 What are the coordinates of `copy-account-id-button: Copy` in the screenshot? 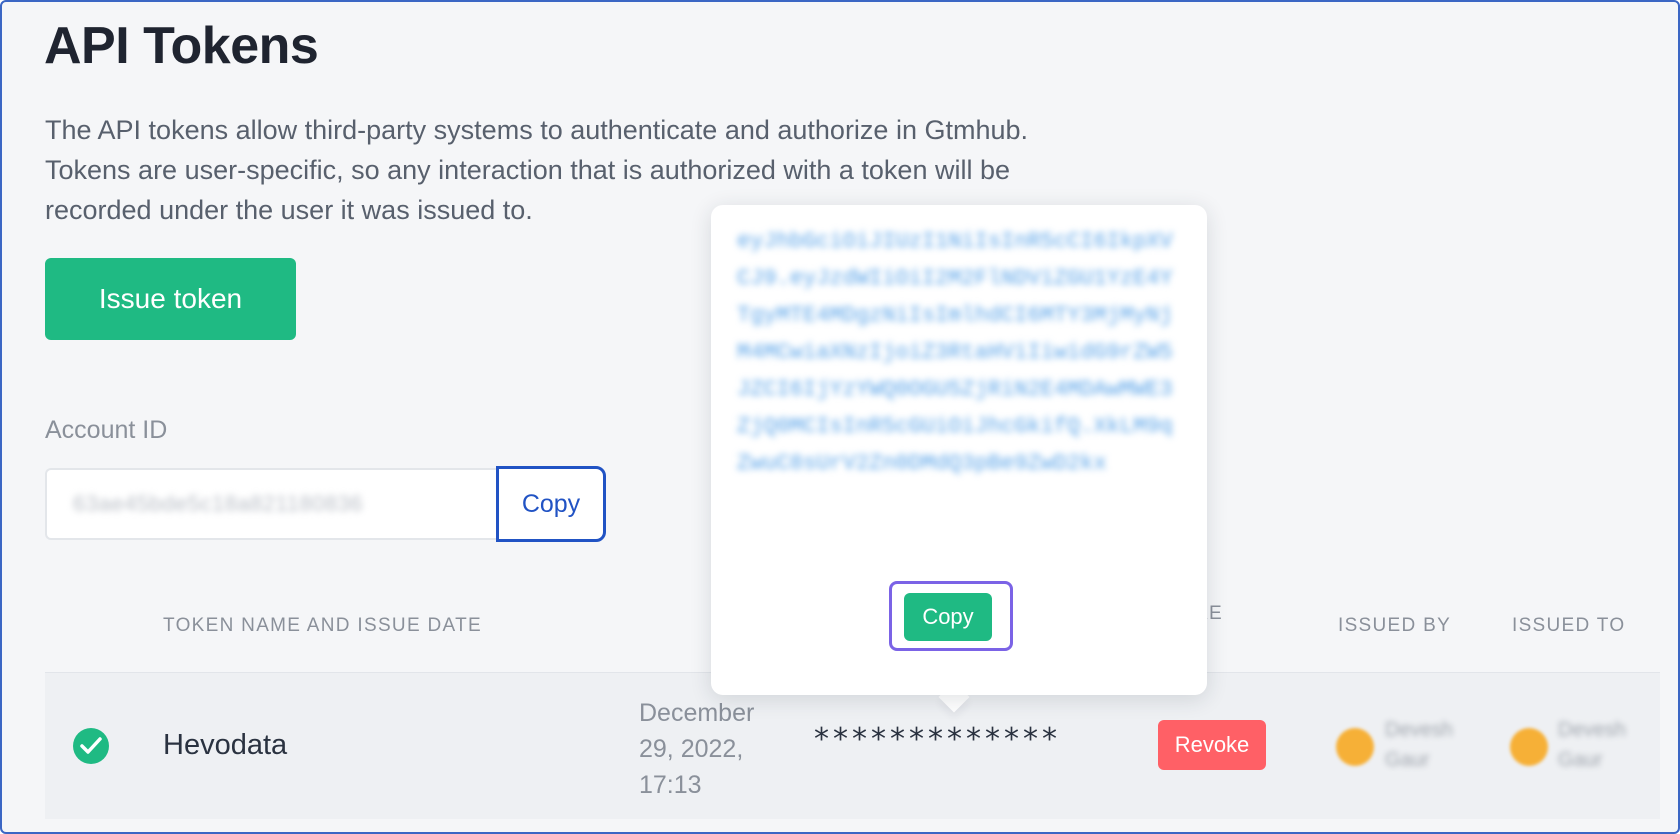 It's located at (551, 504).